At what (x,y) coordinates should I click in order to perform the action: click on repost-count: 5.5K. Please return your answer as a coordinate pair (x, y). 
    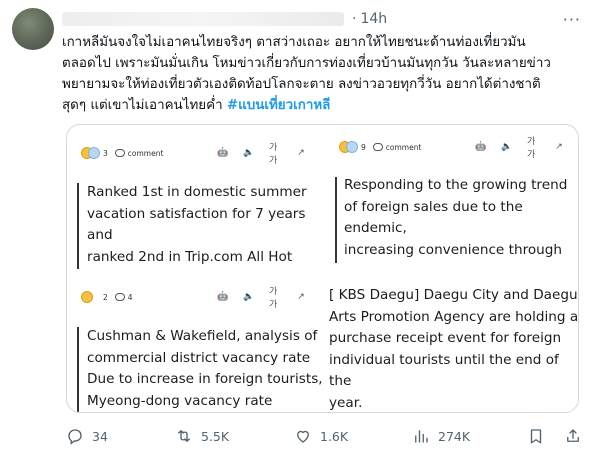
    Looking at the image, I should click on (215, 436).